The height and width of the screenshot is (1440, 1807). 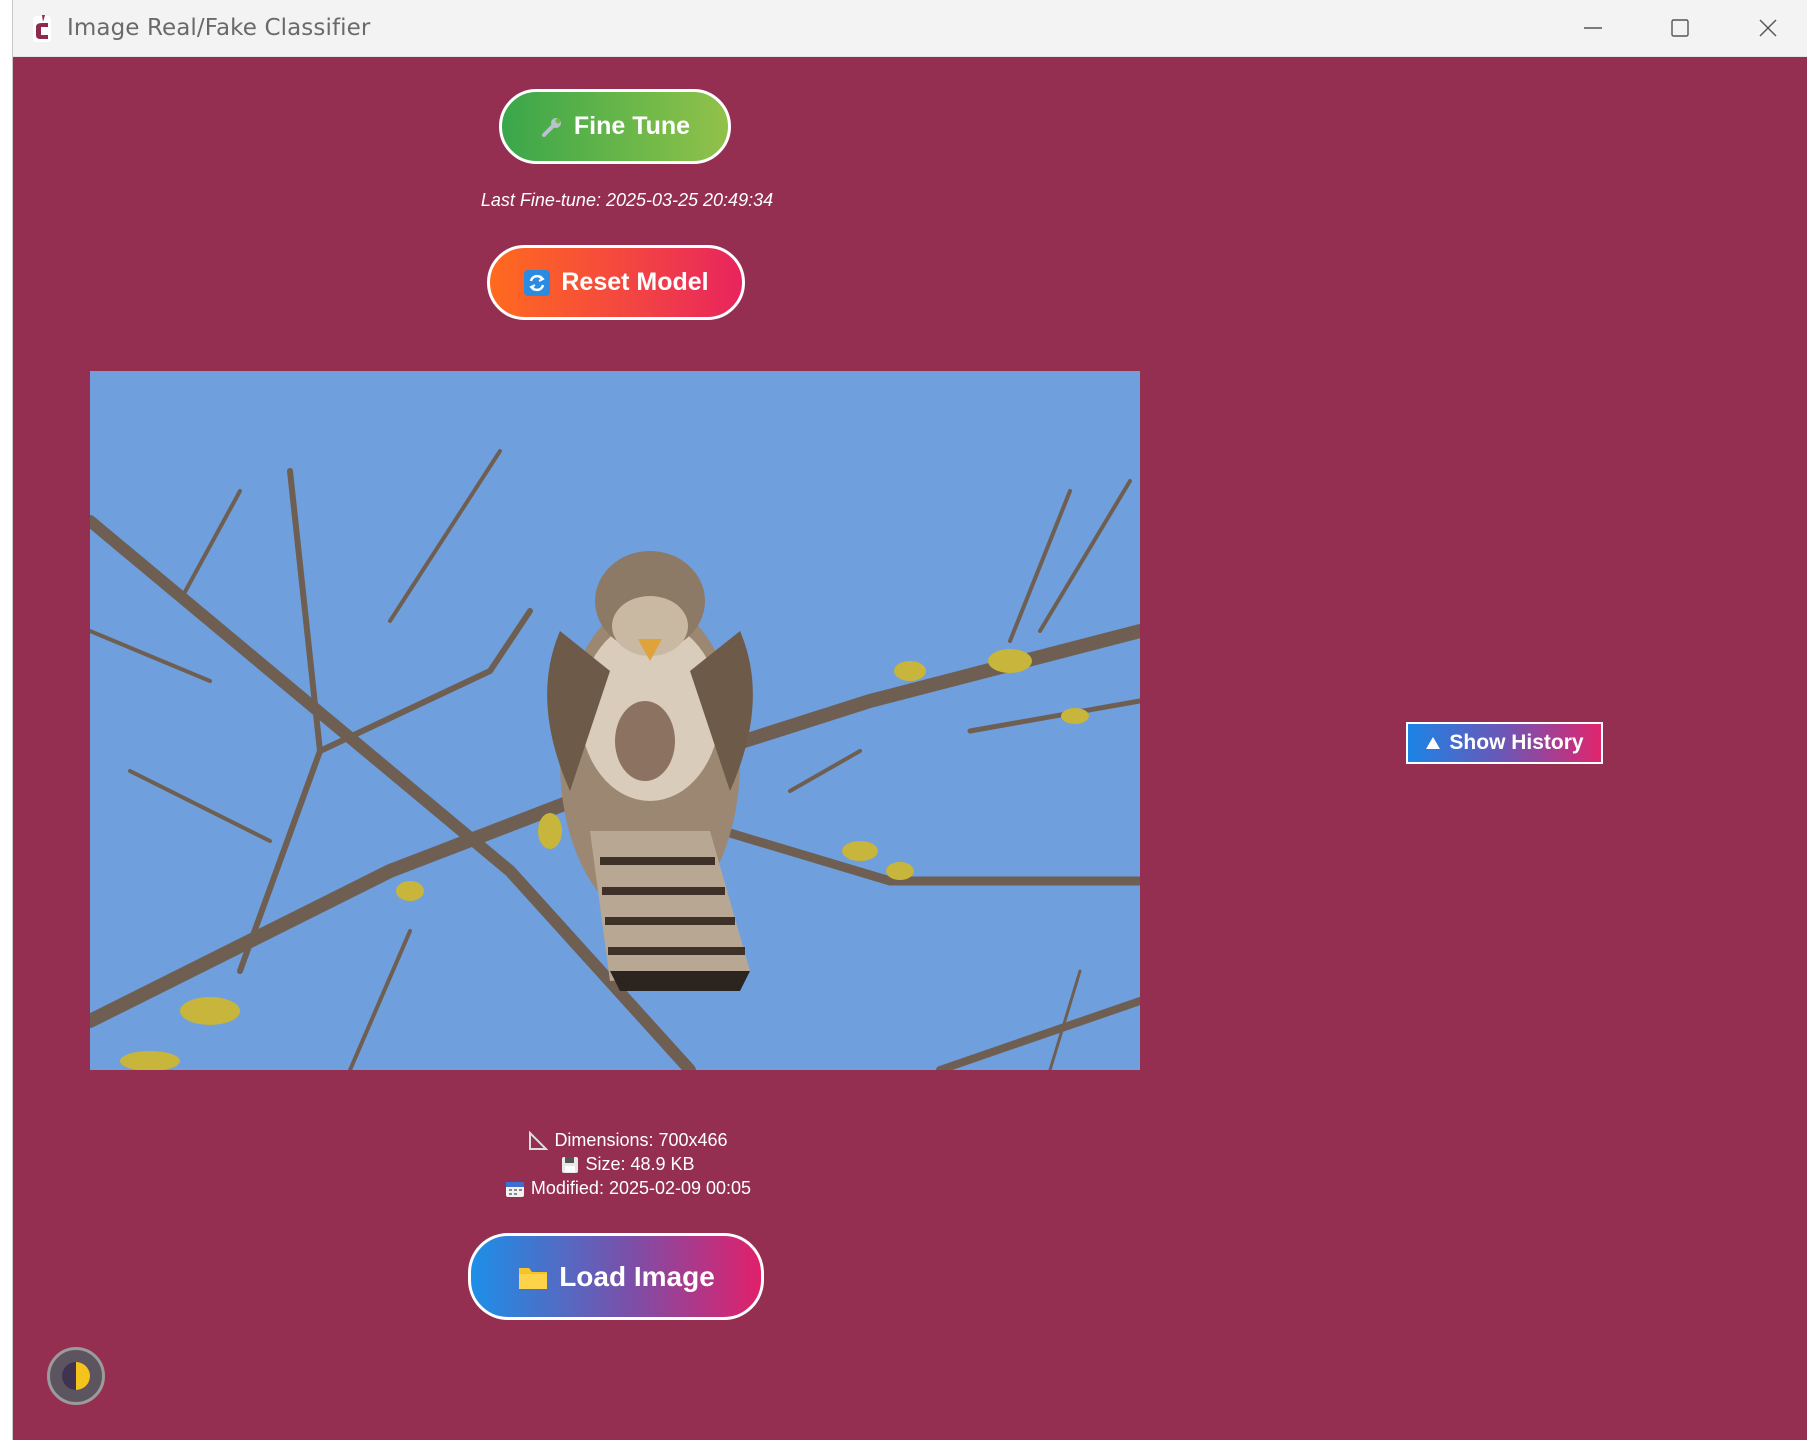 What do you see at coordinates (641, 1140) in the screenshot?
I see `dimensions-text: Dimensions: 700x466` at bounding box center [641, 1140].